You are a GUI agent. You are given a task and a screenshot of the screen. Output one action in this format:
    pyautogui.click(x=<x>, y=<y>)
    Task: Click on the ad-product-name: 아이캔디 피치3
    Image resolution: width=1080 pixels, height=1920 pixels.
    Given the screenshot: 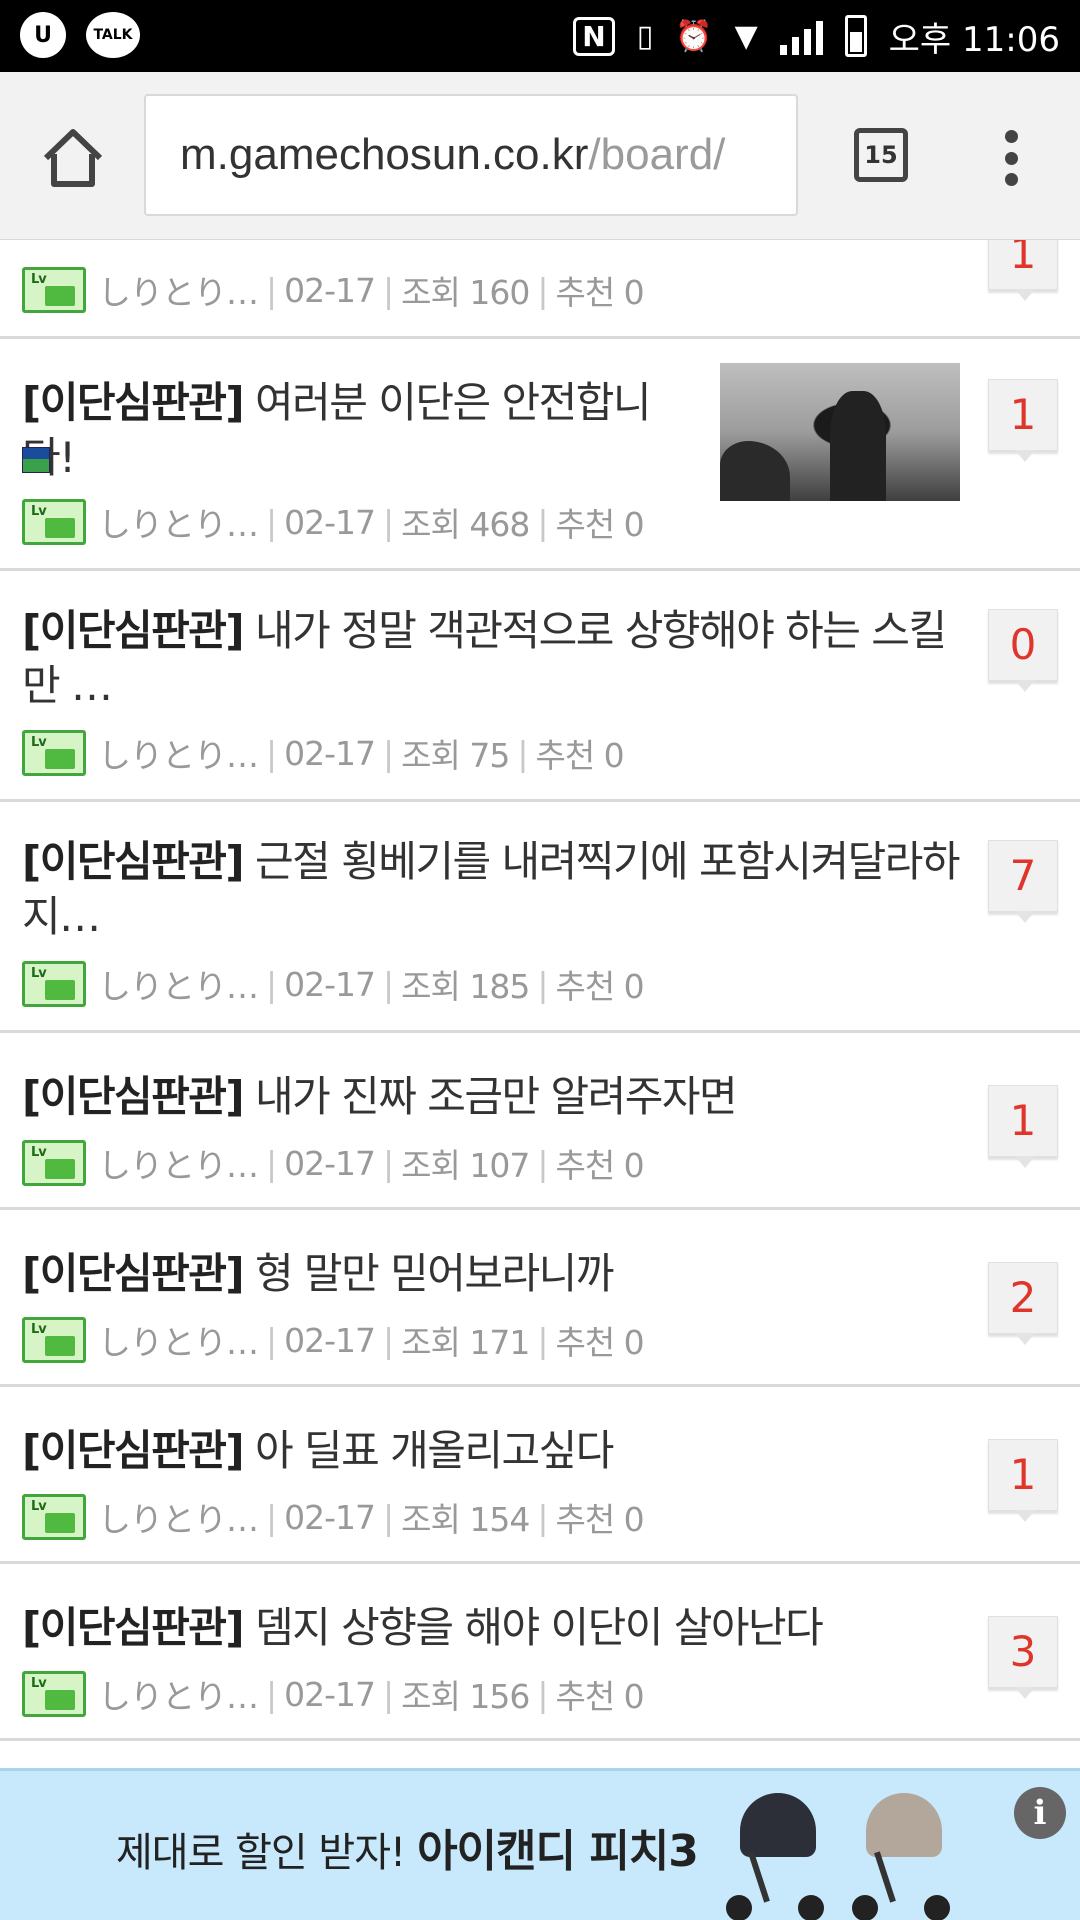 What is the action you would take?
    pyautogui.click(x=558, y=1851)
    